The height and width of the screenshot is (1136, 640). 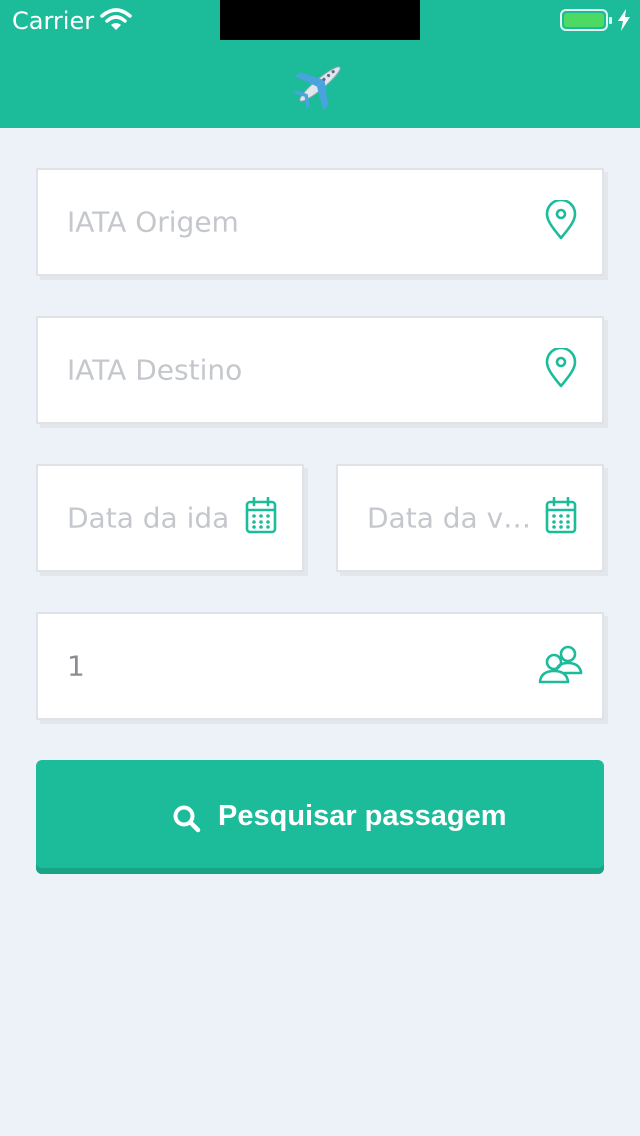 I want to click on screen-notch, so click(x=320, y=20).